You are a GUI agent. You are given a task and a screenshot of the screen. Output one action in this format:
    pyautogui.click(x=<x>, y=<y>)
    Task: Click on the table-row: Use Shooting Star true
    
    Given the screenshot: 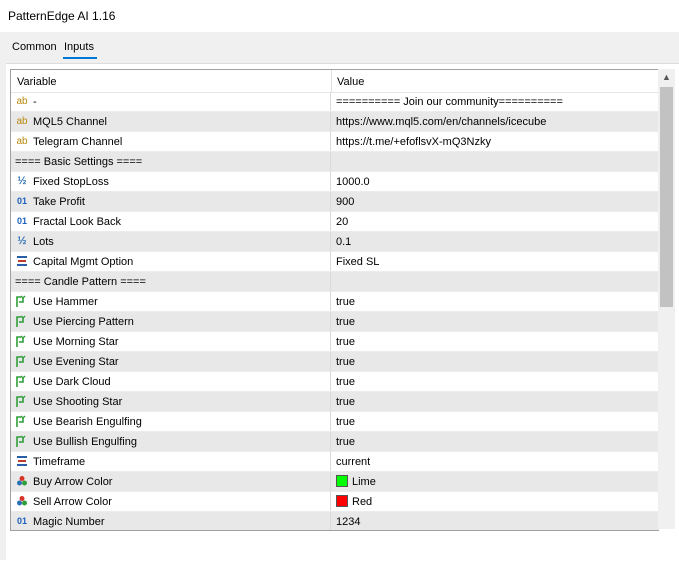 What is the action you would take?
    pyautogui.click(x=335, y=402)
    